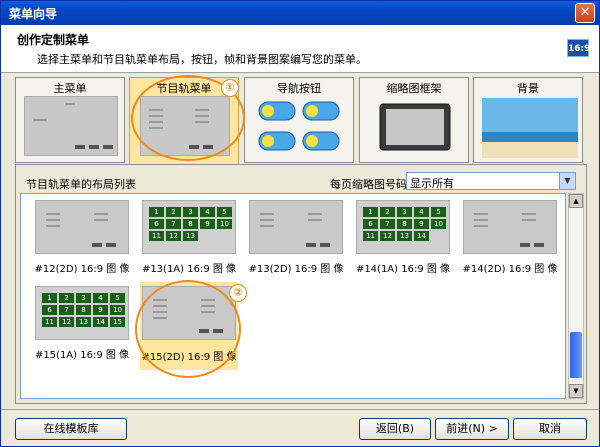 The image size is (600, 447). Describe the element at coordinates (238, 293) in the screenshot. I see `annotation-marker: ②` at that location.